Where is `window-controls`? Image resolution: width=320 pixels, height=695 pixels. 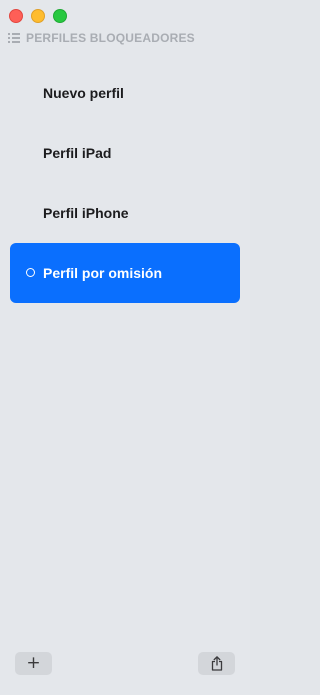 window-controls is located at coordinates (38, 16).